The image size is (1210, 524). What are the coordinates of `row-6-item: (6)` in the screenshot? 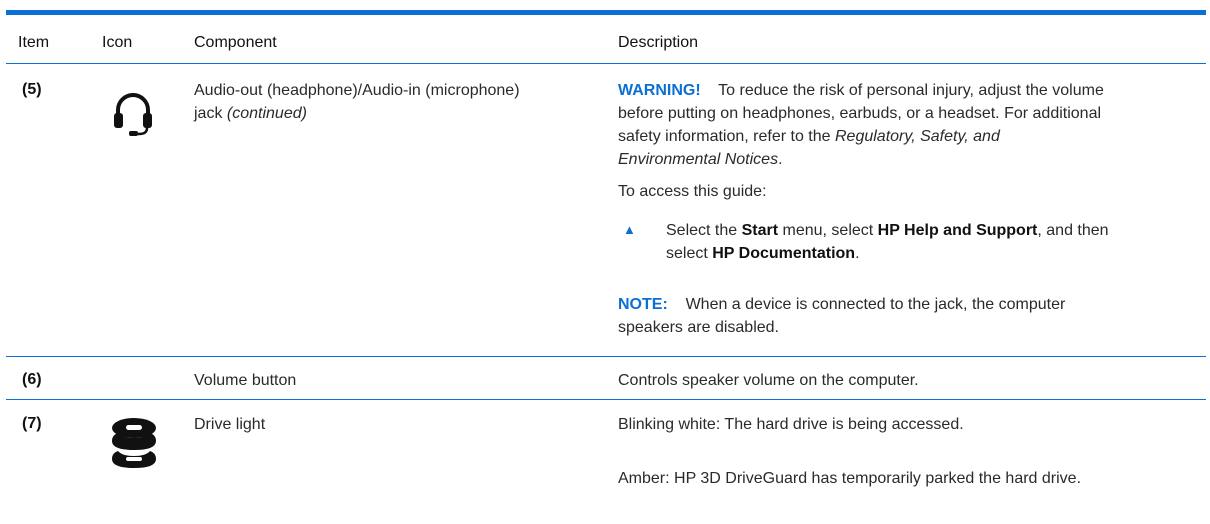 It's located at (32, 379).